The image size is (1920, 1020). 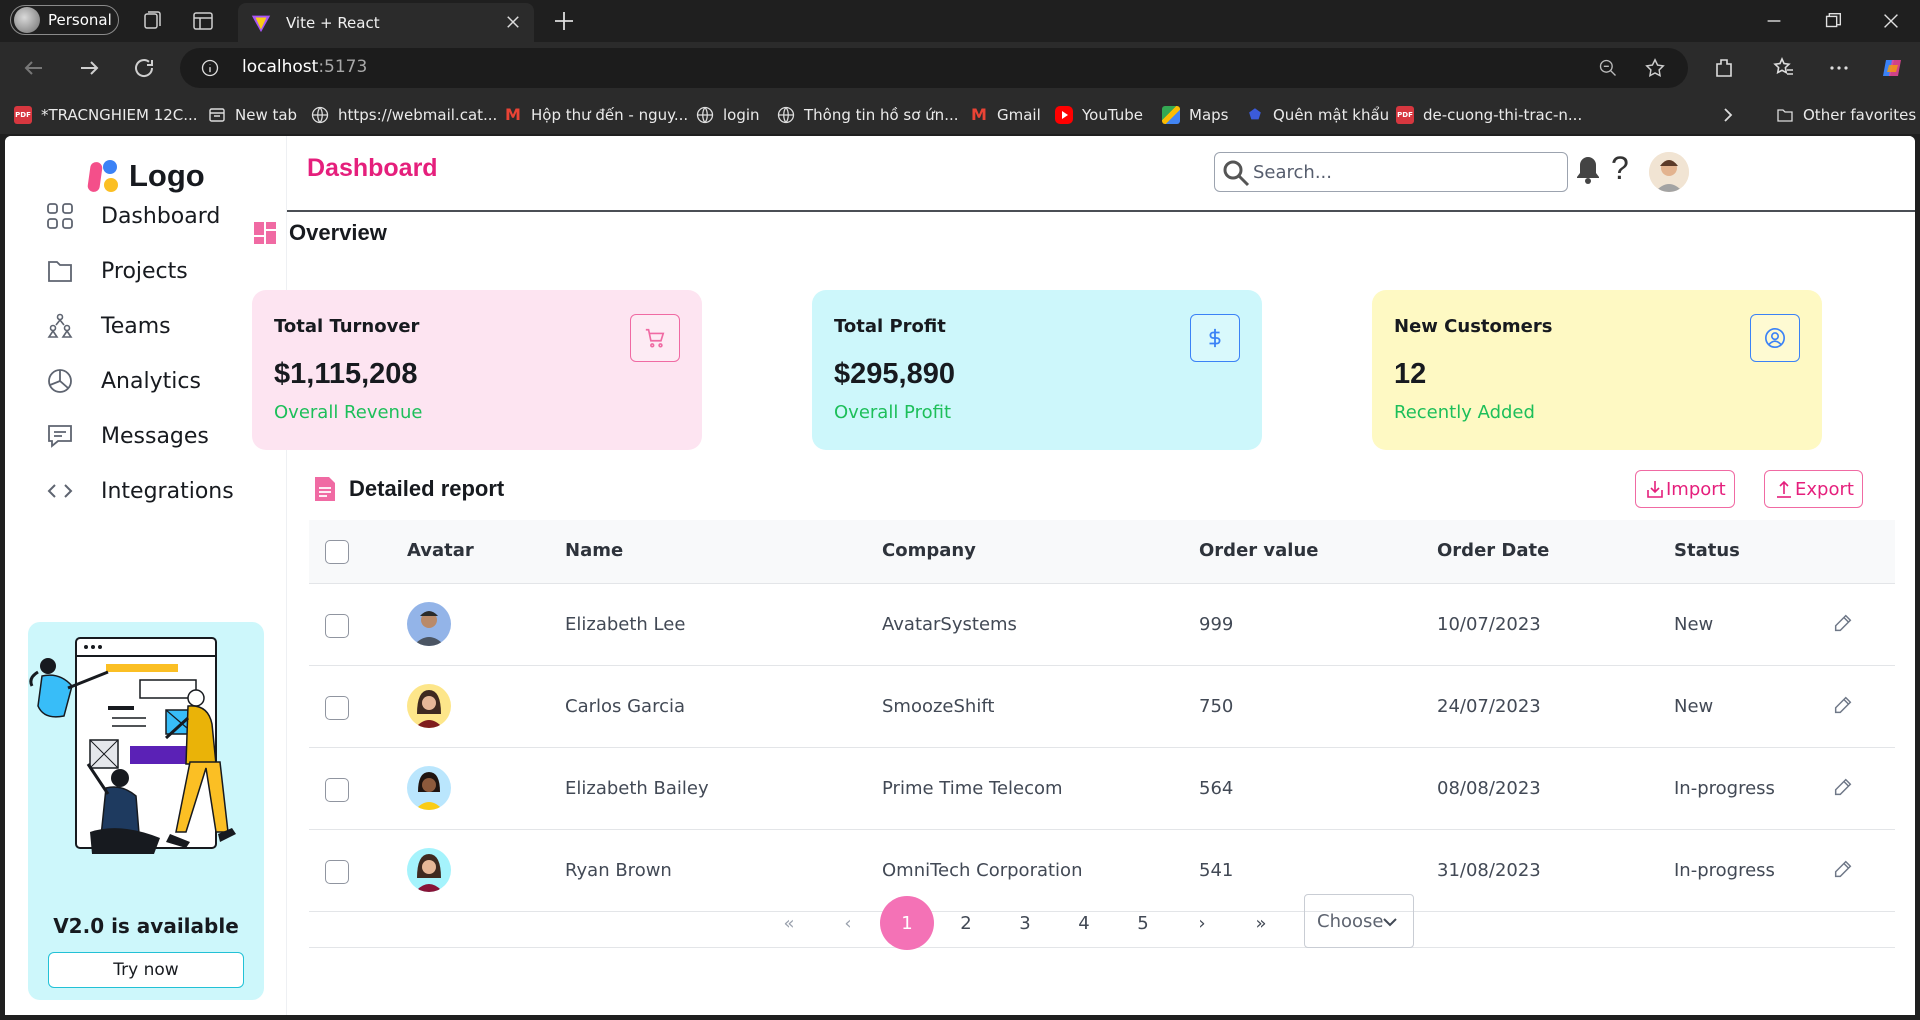 What do you see at coordinates (305, 67) in the screenshot?
I see `url-text: localhost:5173` at bounding box center [305, 67].